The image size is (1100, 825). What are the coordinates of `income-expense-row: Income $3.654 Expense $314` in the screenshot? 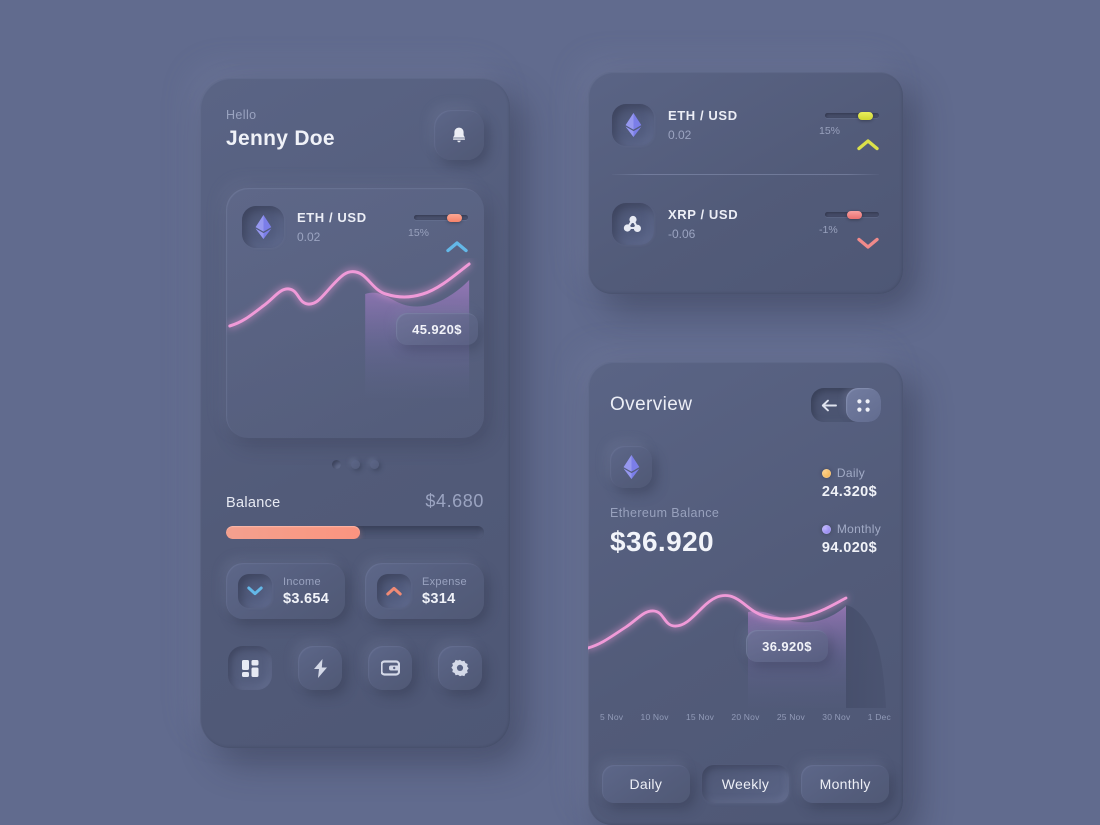 It's located at (355, 591).